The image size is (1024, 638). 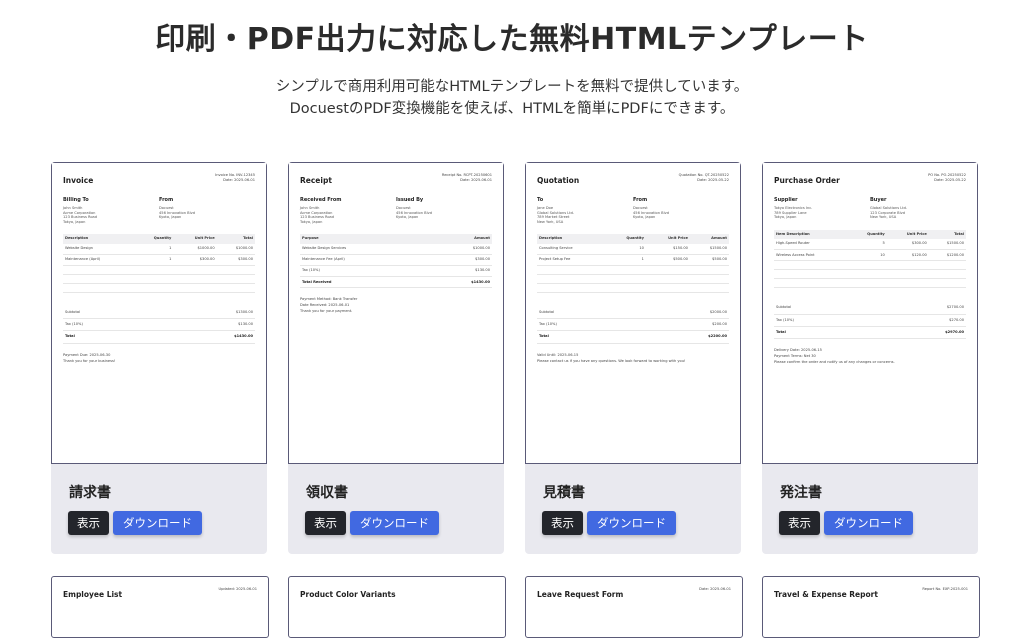 I want to click on page-title: 印刷・PDF出力に対応した無料HTMLテンプレート, so click(x=512, y=39).